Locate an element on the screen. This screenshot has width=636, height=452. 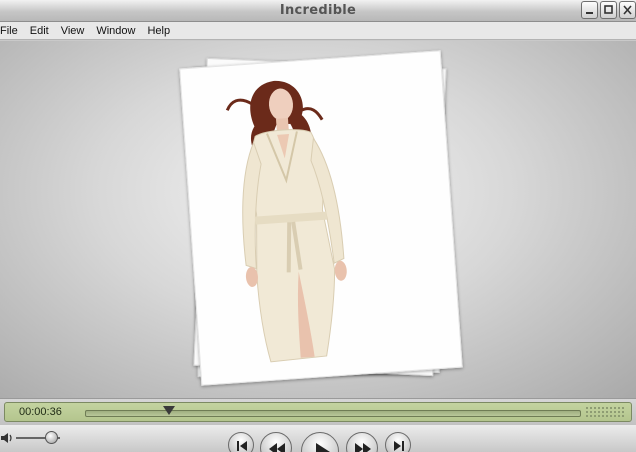
menu-file: File is located at coordinates (12, 31).